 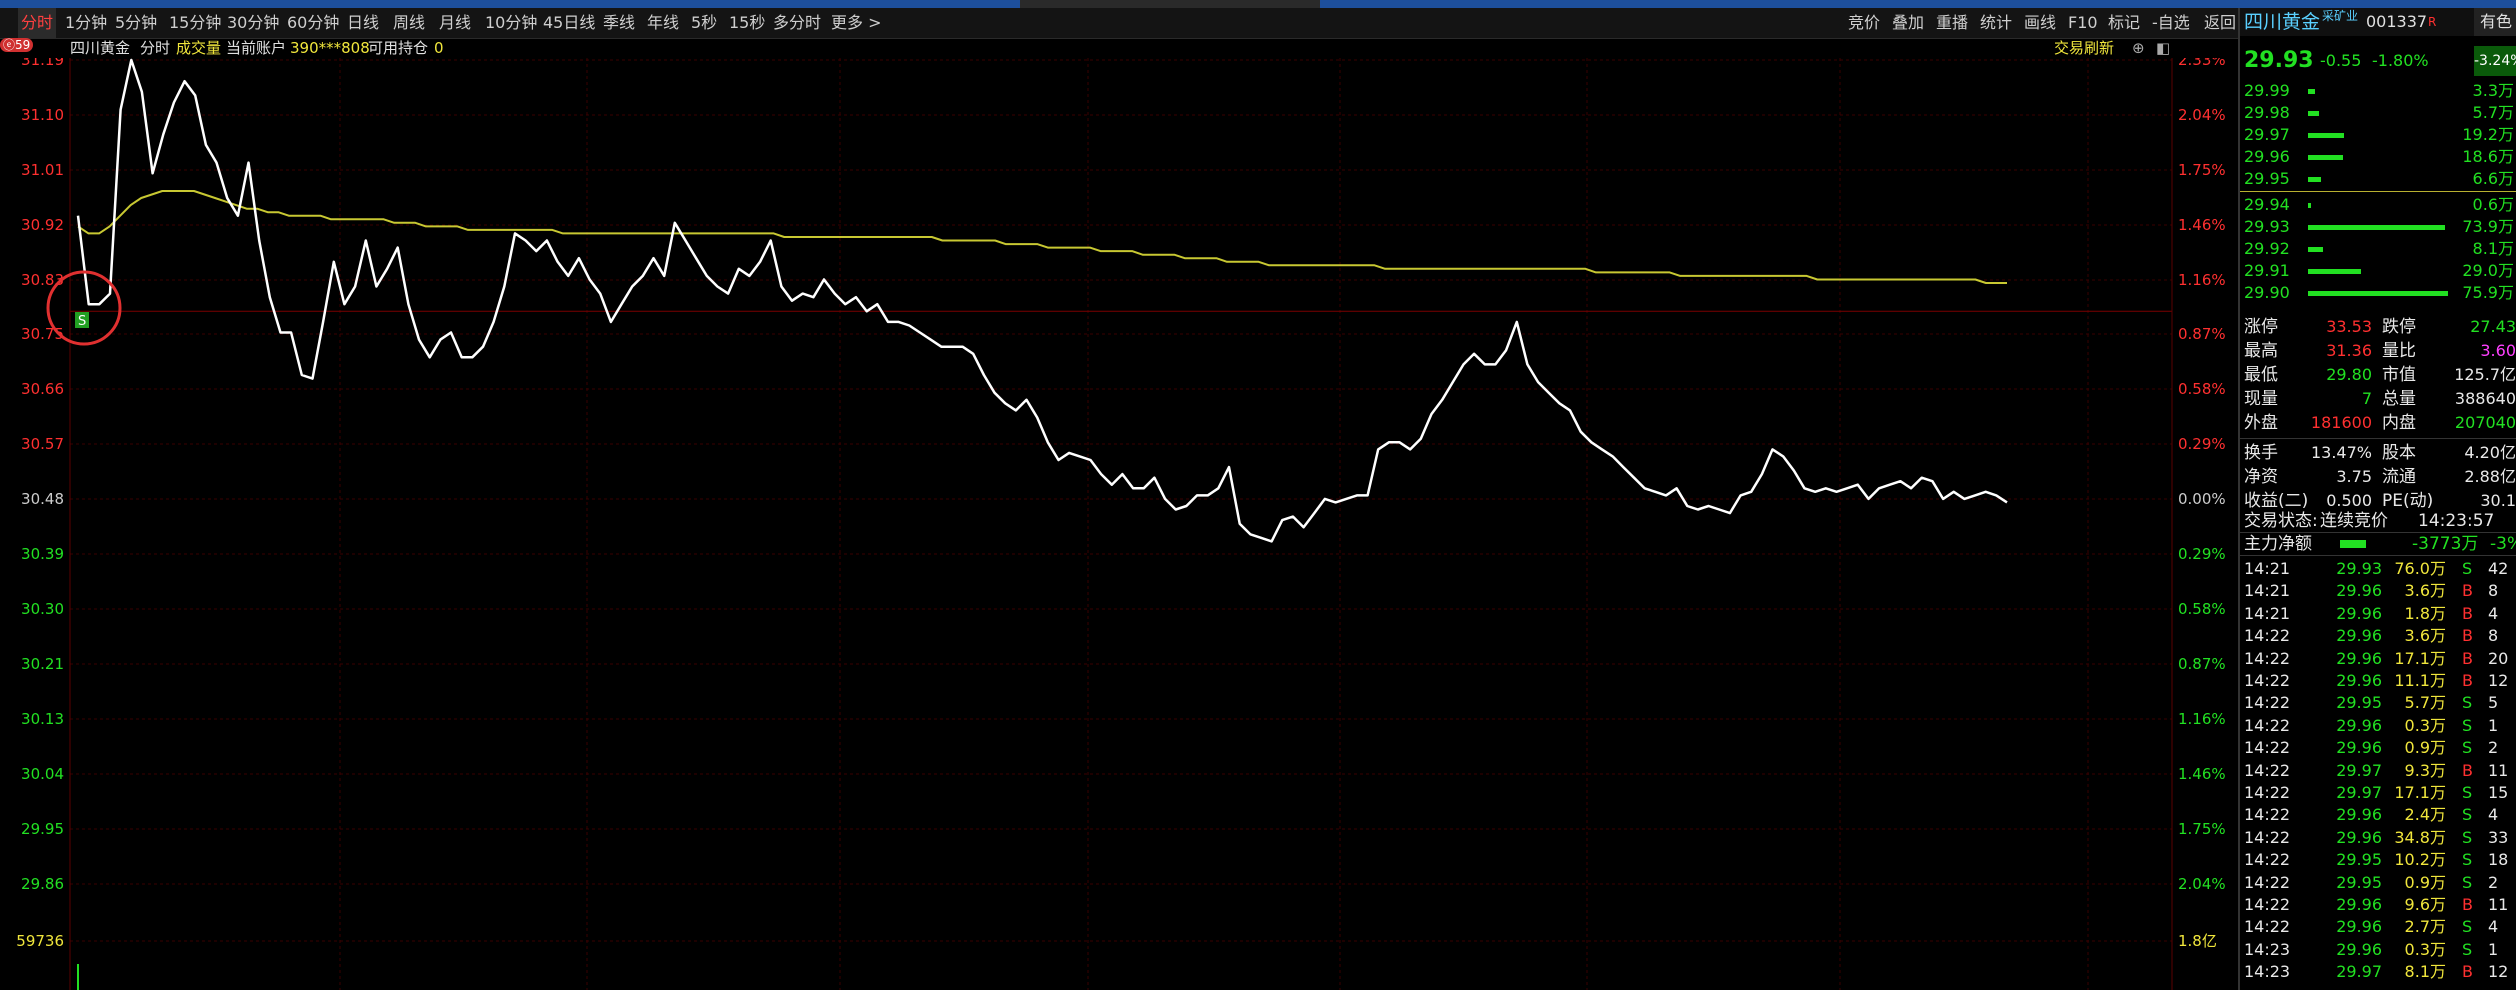 I want to click on tick-row: 14:22 29.96 3.6万 B 8, so click(x=2378, y=636).